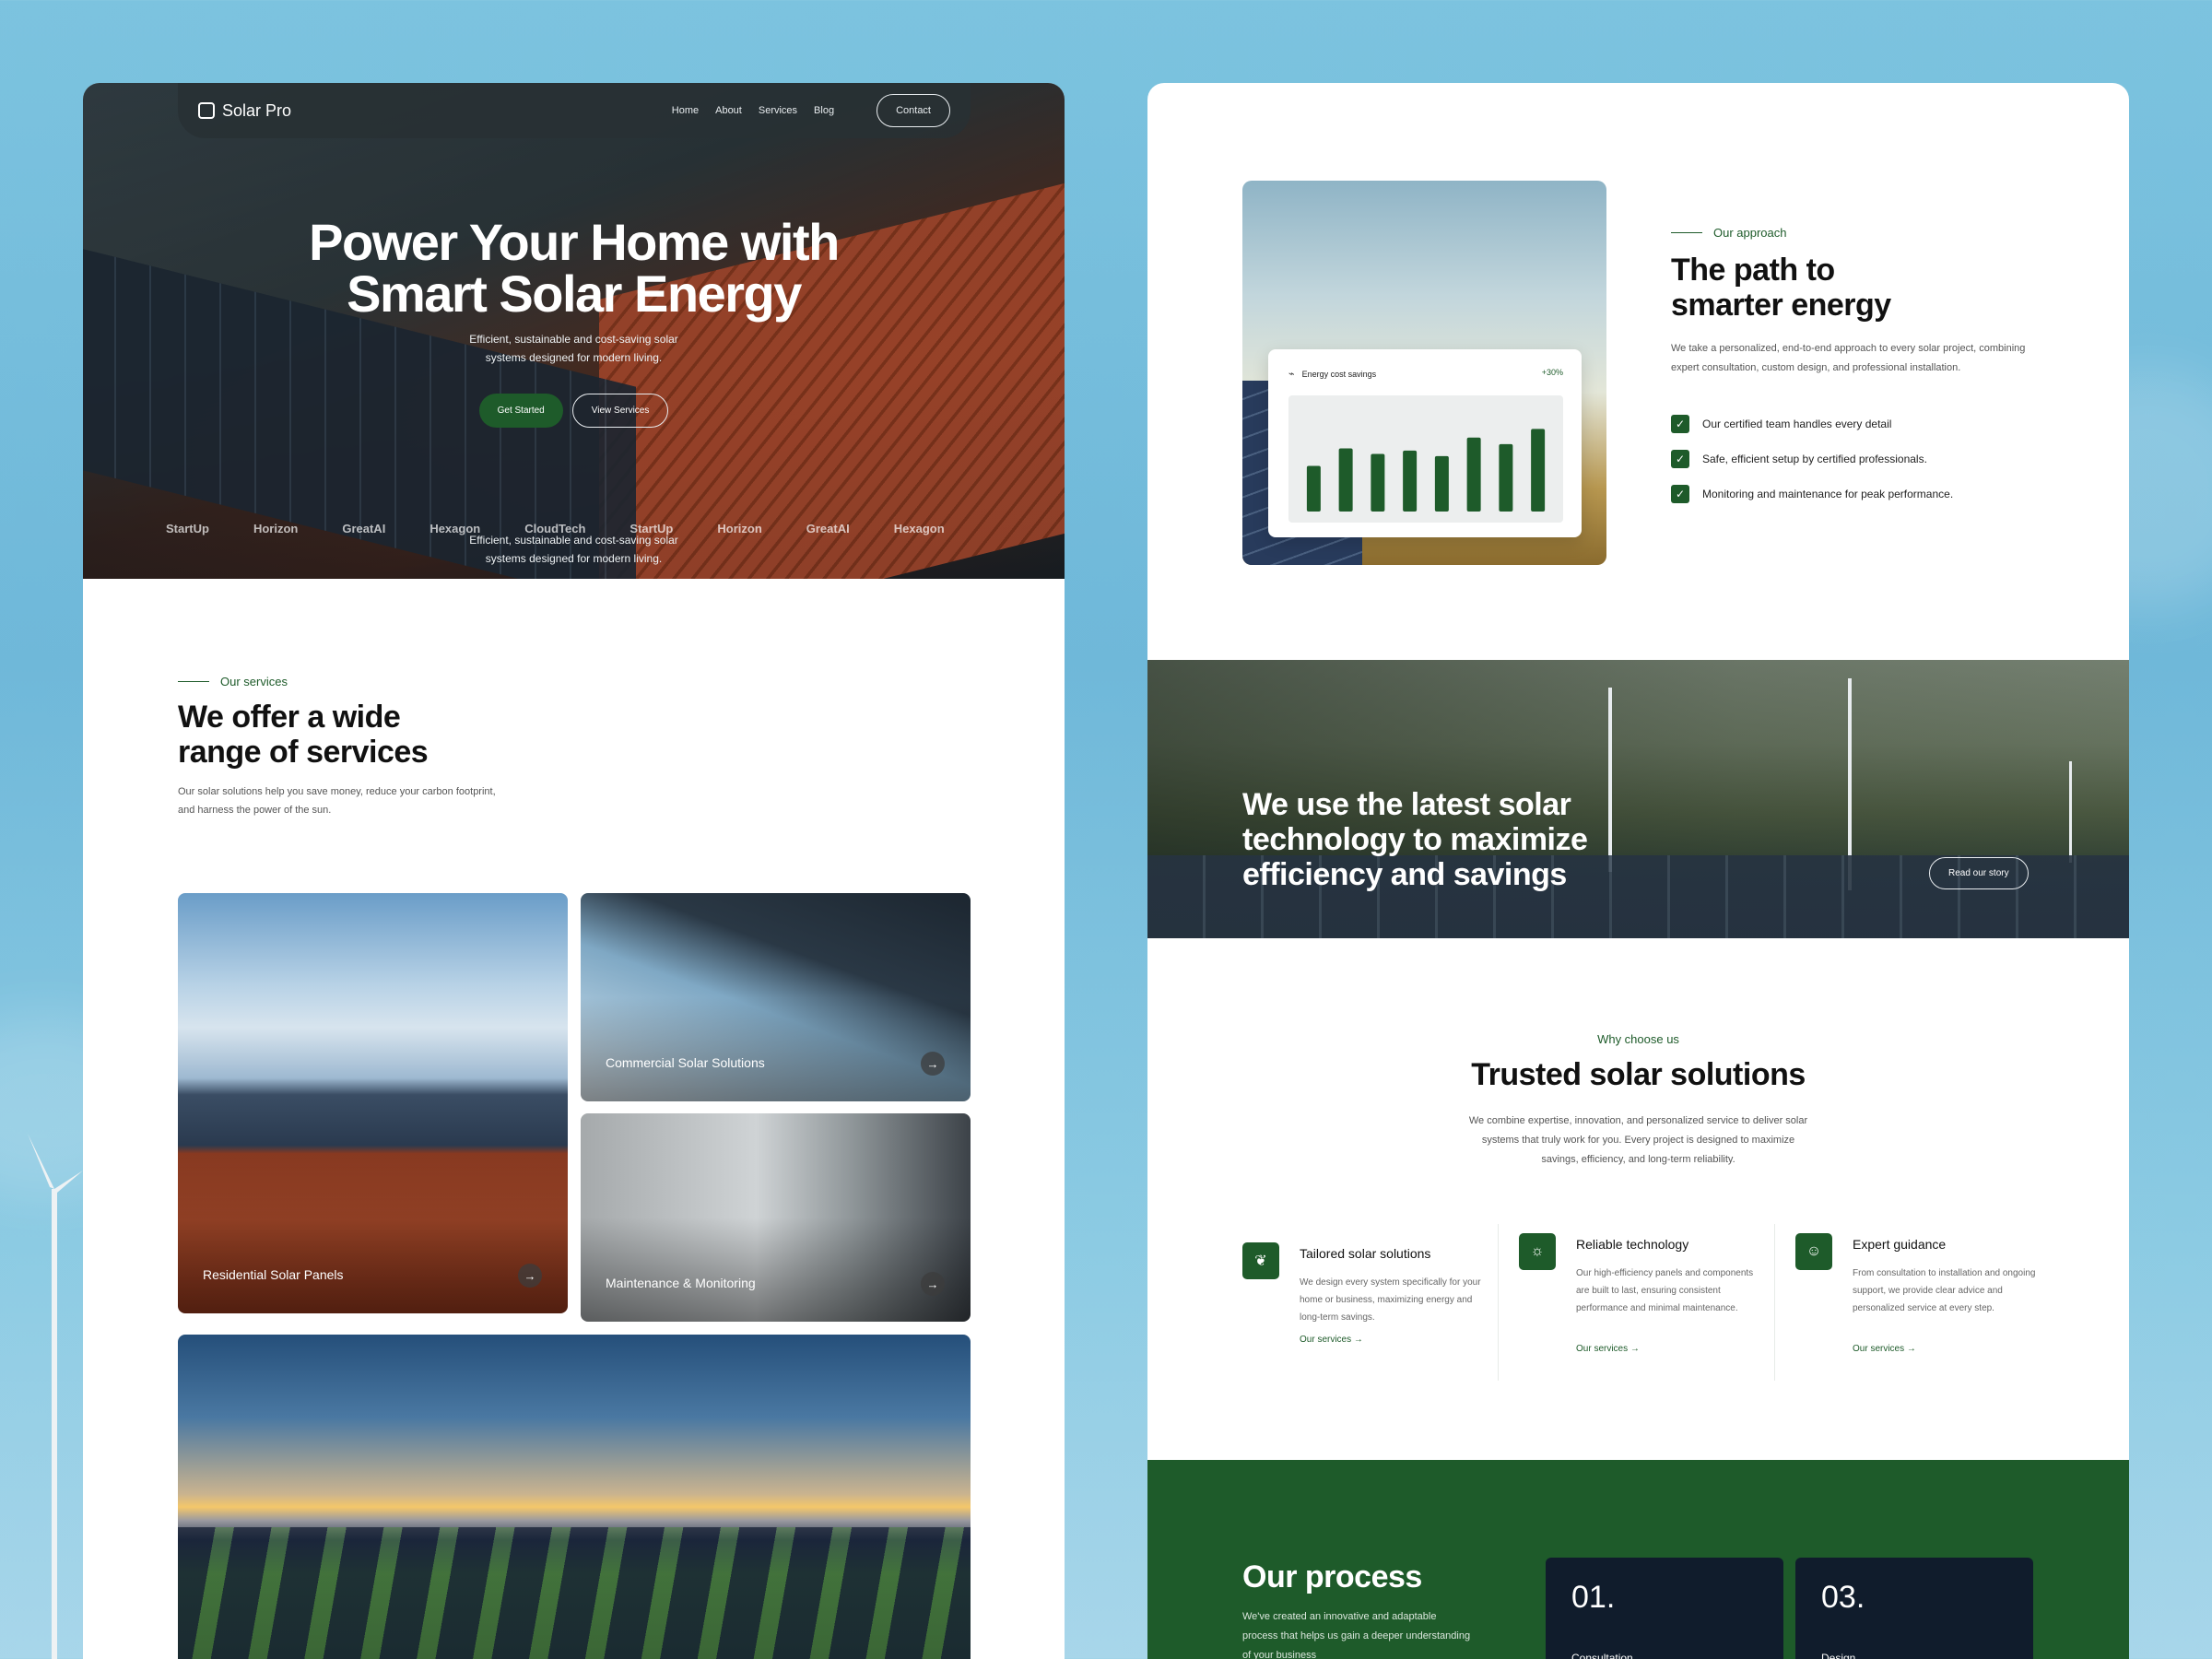 This screenshot has width=2212, height=1659. I want to click on service-card-residential: Residential Solar Panels →, so click(373, 1103).